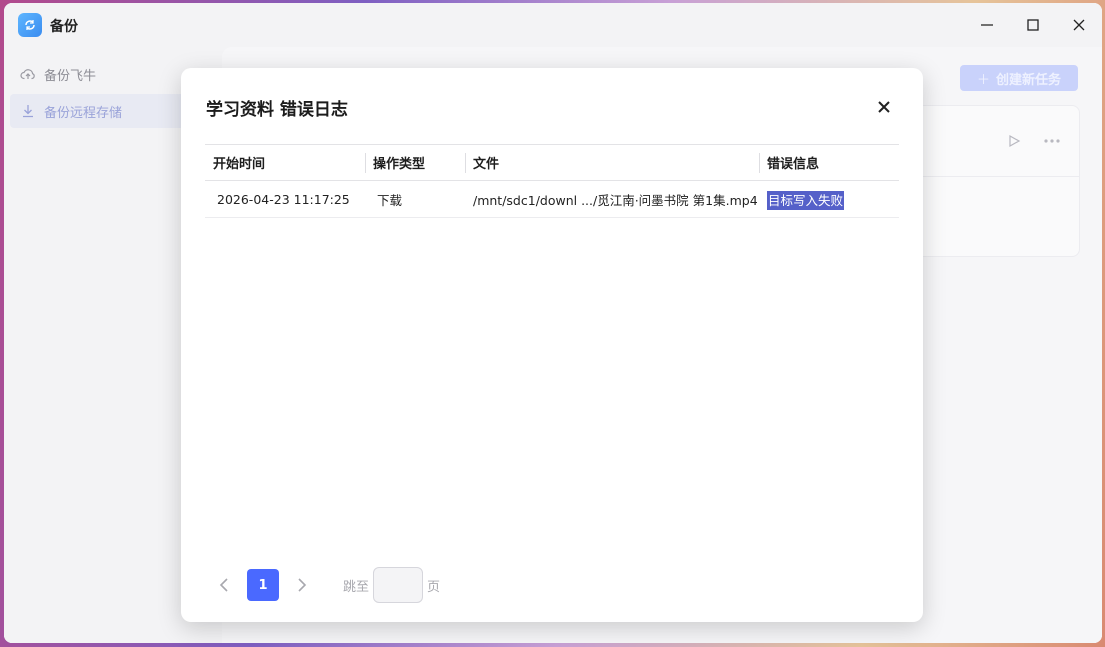 The width and height of the screenshot is (1105, 647). Describe the element at coordinates (356, 587) in the screenshot. I see `jump-to-label: 跳至` at that location.